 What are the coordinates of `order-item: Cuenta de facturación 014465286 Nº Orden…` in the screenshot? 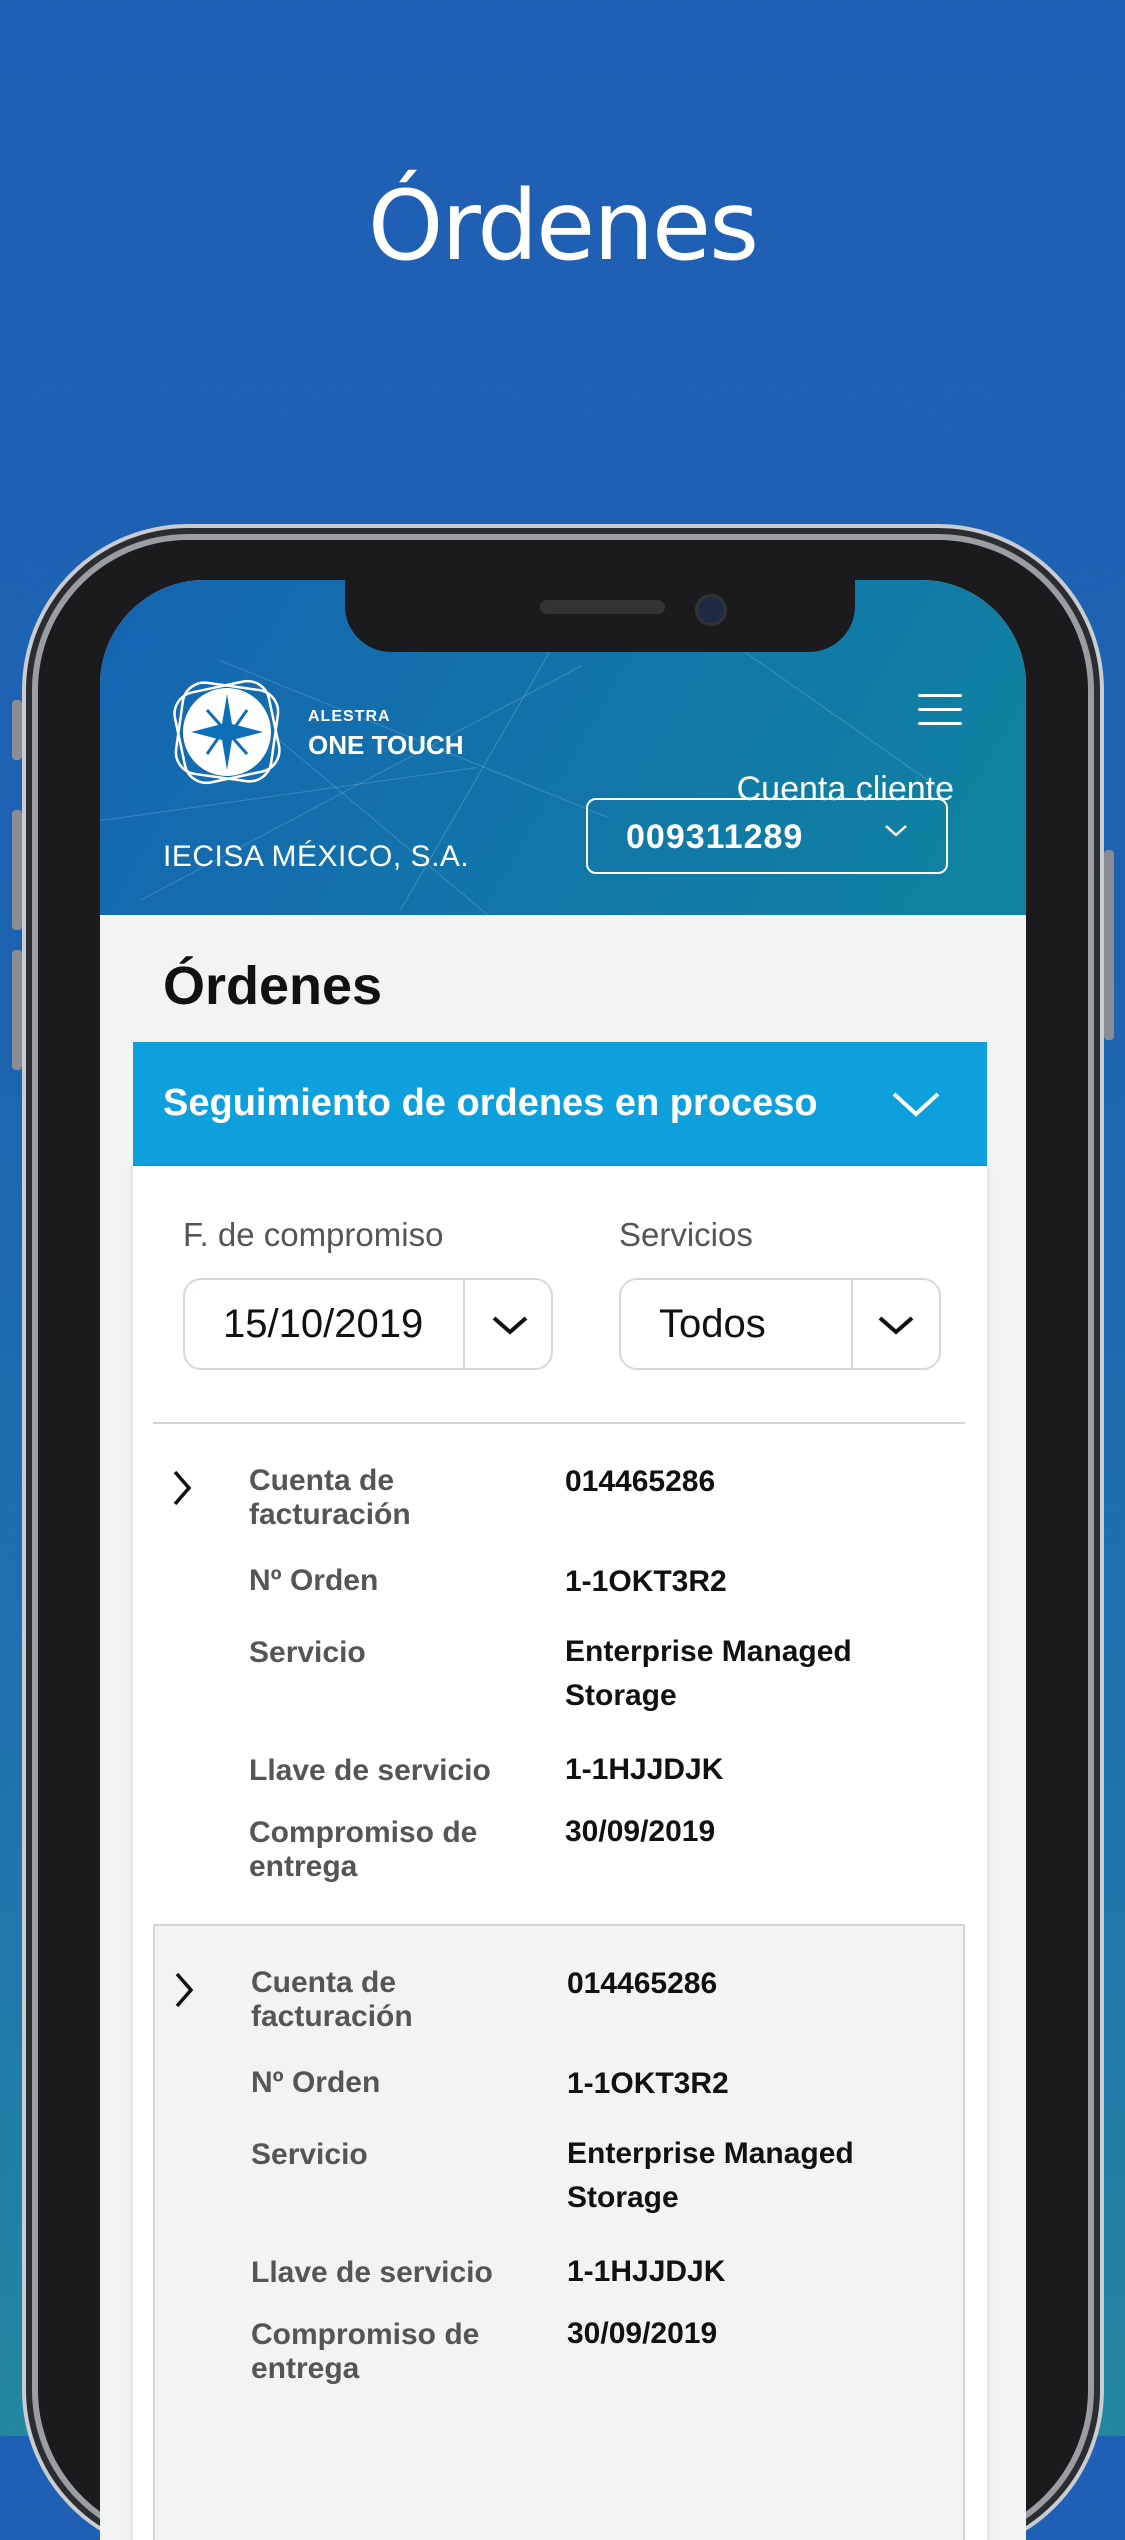 It's located at (559, 1669).